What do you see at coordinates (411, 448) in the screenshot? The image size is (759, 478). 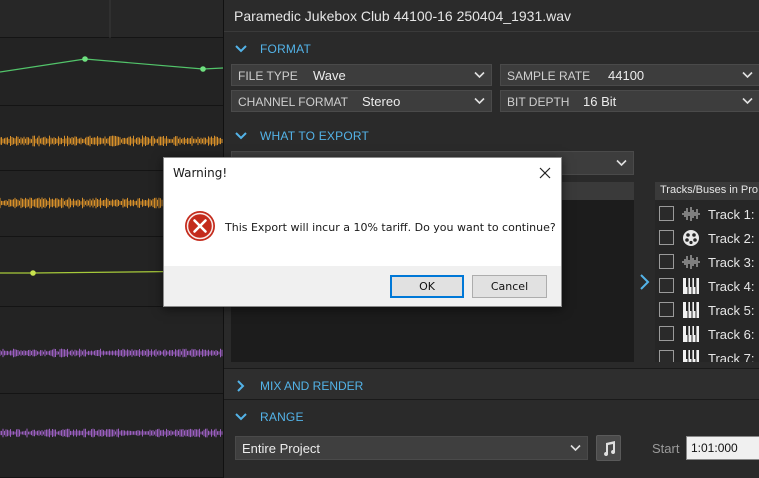 I see `range-select: Entire Project` at bounding box center [411, 448].